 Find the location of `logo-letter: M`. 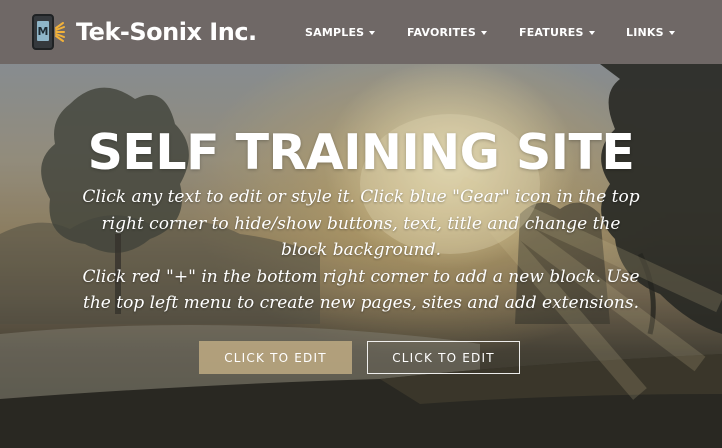

logo-letter: M is located at coordinates (43, 31).